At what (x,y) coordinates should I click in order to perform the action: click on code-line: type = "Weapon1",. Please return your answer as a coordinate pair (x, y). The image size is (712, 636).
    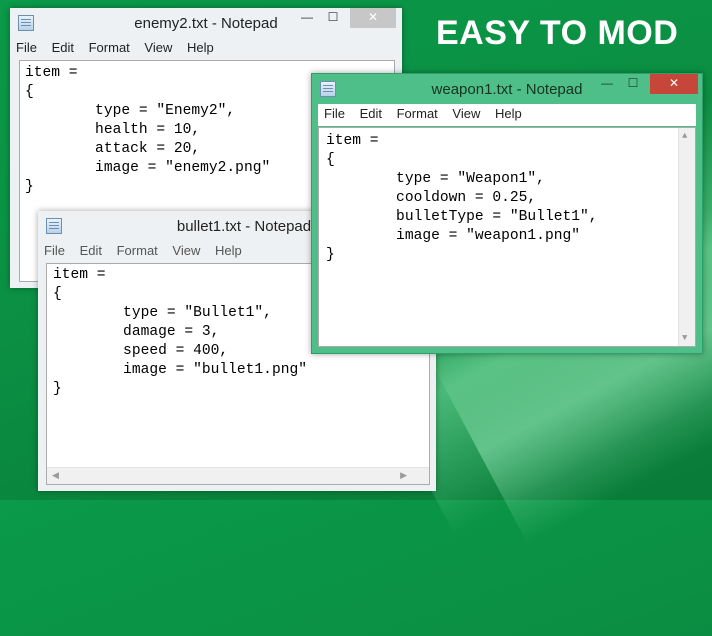
    Looking at the image, I should click on (435, 179).